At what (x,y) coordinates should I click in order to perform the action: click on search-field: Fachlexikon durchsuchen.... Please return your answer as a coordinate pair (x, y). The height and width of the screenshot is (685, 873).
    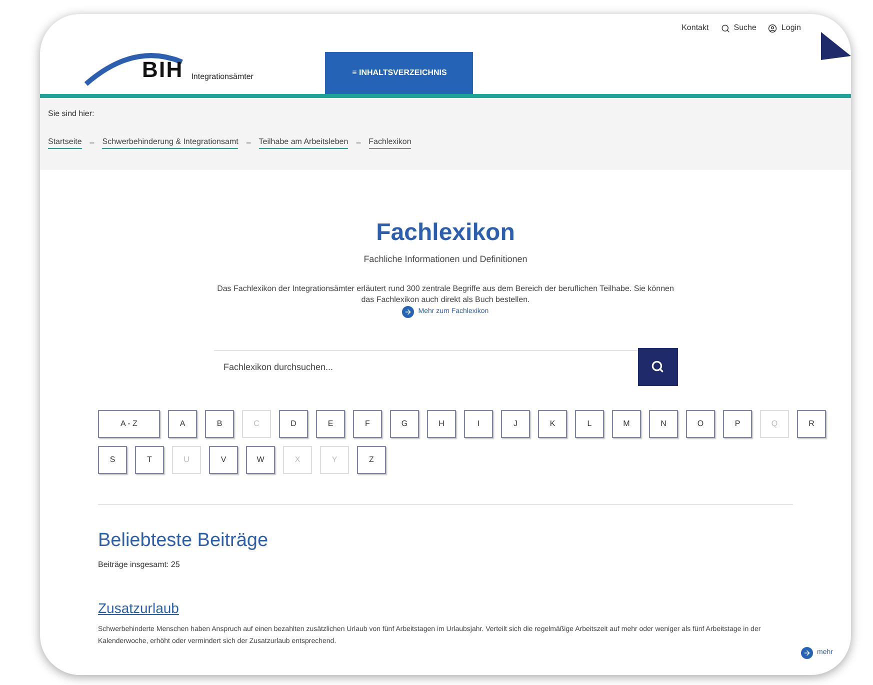
    Looking at the image, I should click on (426, 367).